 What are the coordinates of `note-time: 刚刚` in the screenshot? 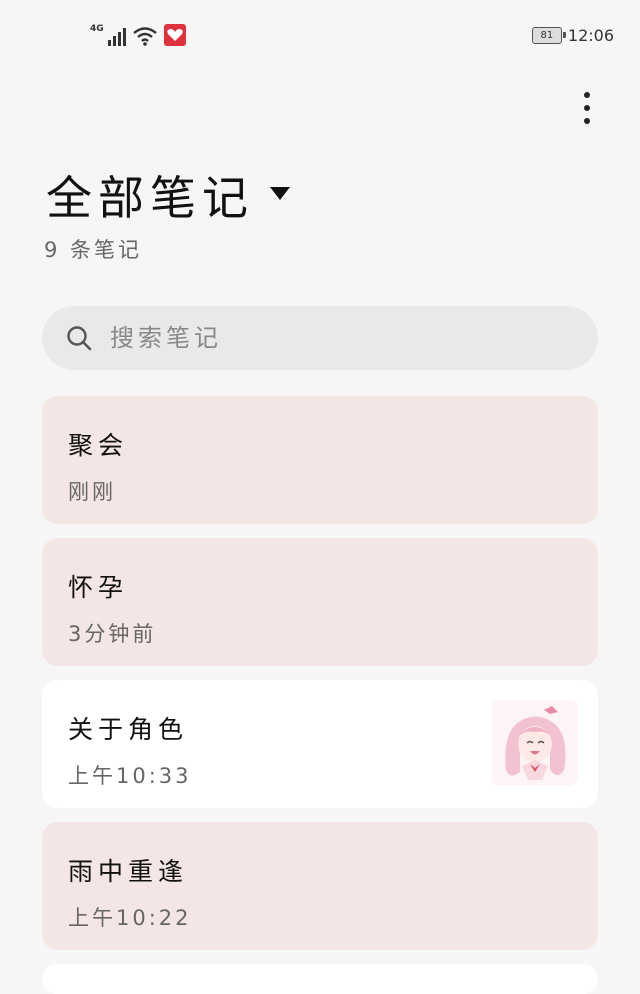 It's located at (92, 492).